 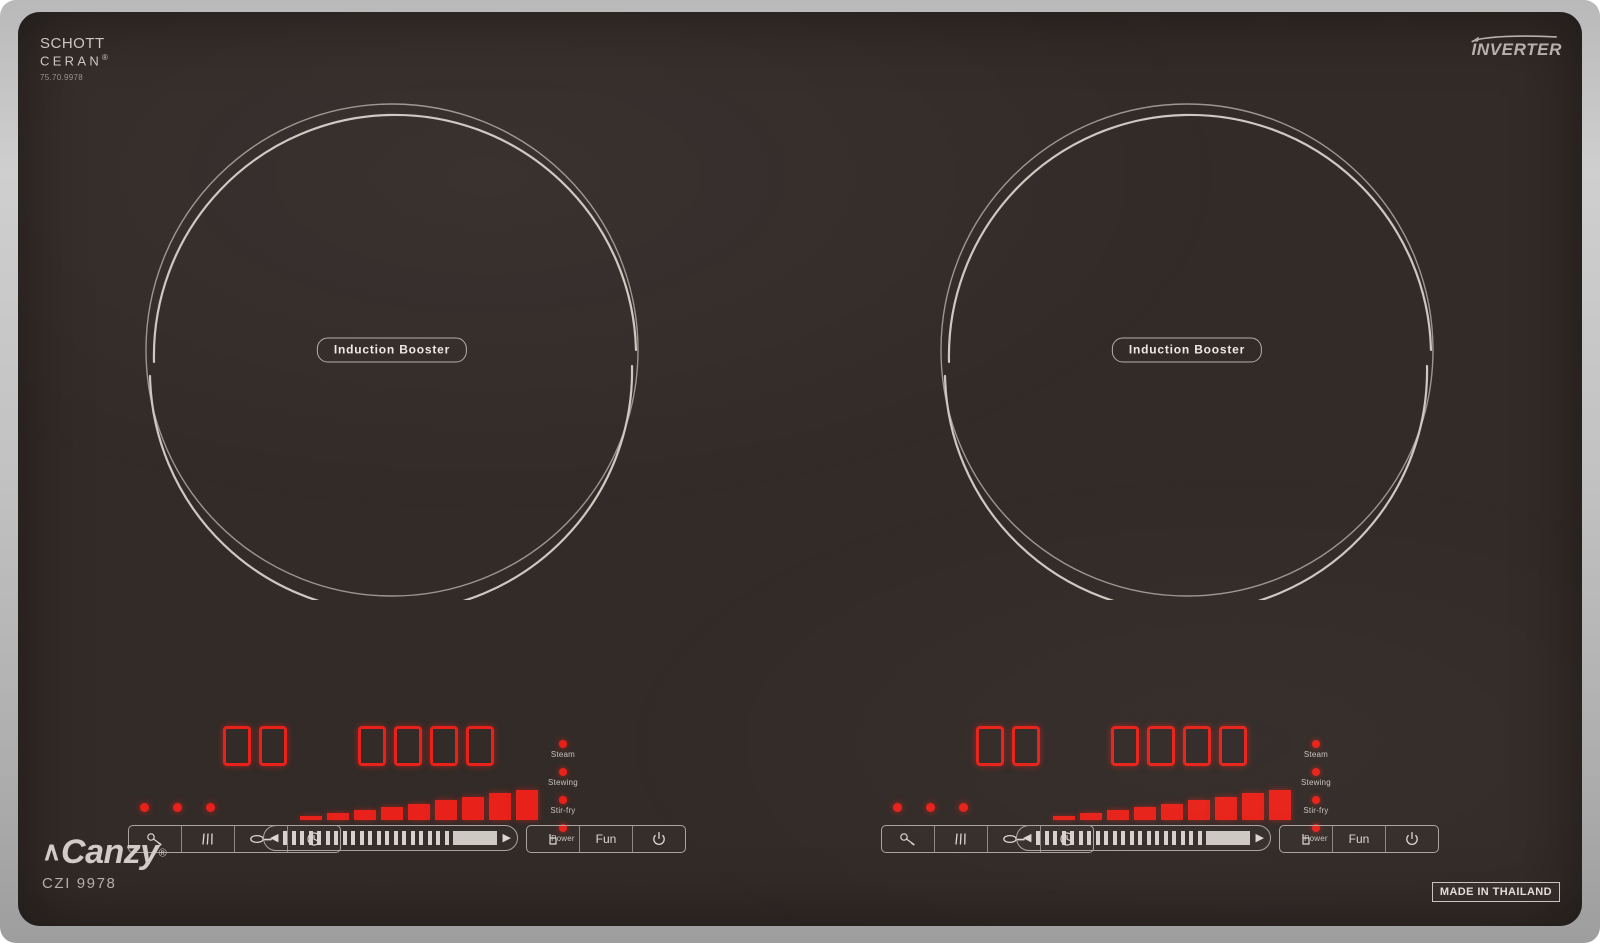 I want to click on made-in-badge: MADE IN THAILAND, so click(x=1495, y=892).